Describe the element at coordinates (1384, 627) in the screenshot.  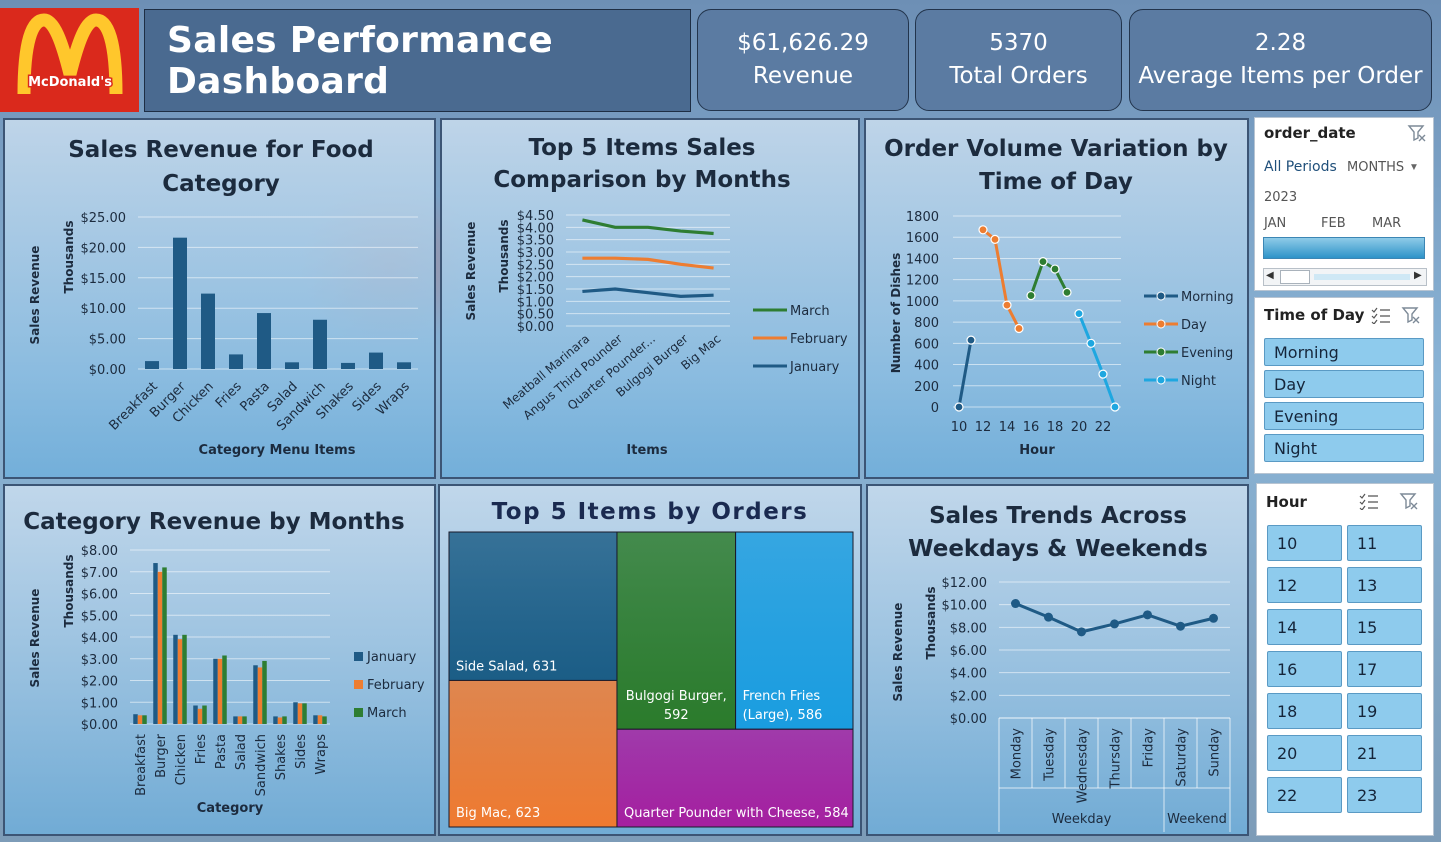
I see `slicer-item-hour-15: 15` at that location.